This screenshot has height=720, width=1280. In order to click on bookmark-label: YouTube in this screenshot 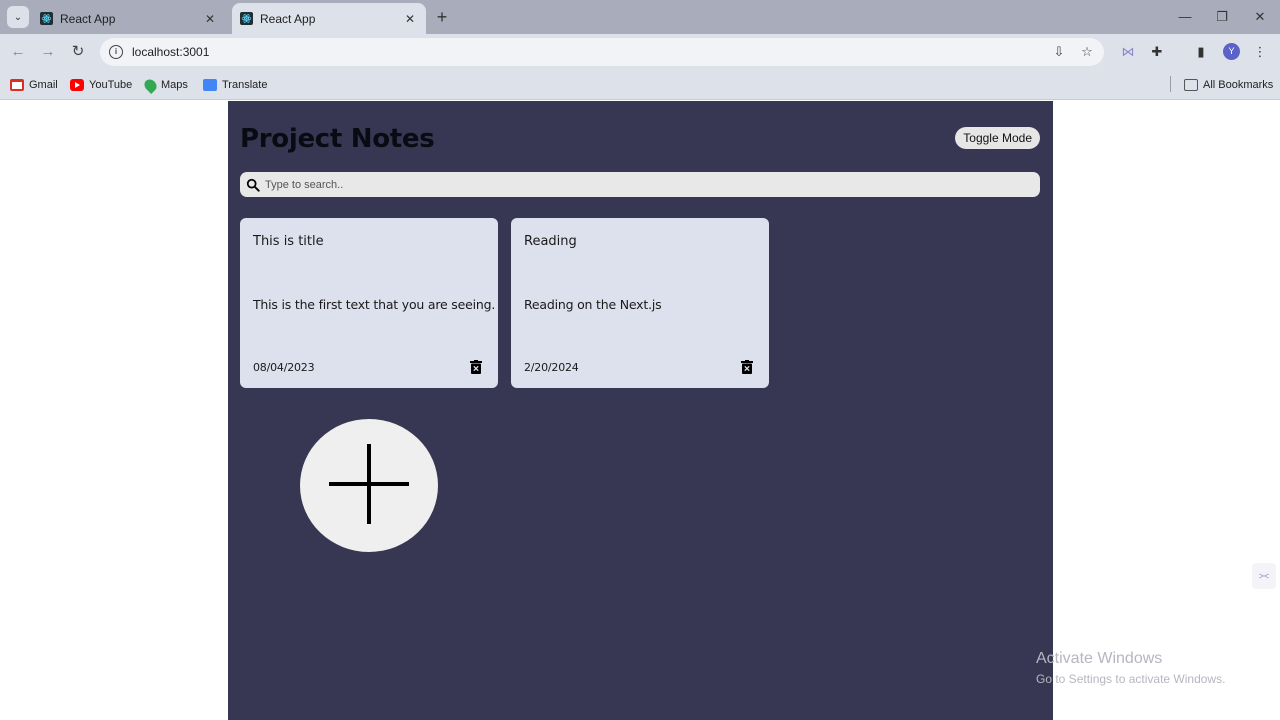, I will do `click(111, 85)`.